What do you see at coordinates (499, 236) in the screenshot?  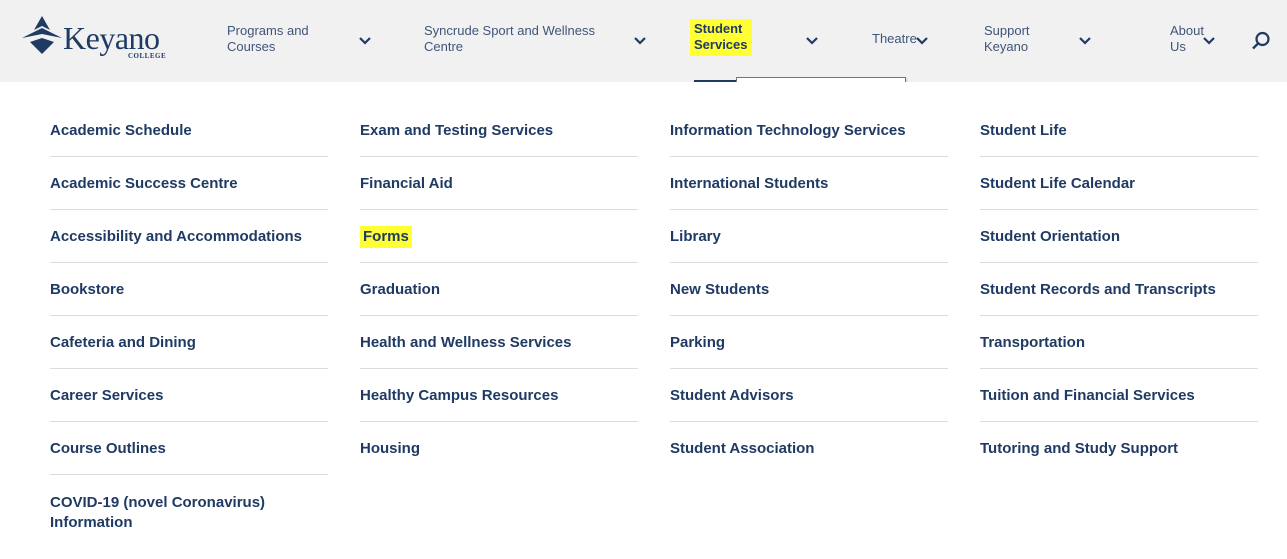 I see `menu-link-forms: Forms` at bounding box center [499, 236].